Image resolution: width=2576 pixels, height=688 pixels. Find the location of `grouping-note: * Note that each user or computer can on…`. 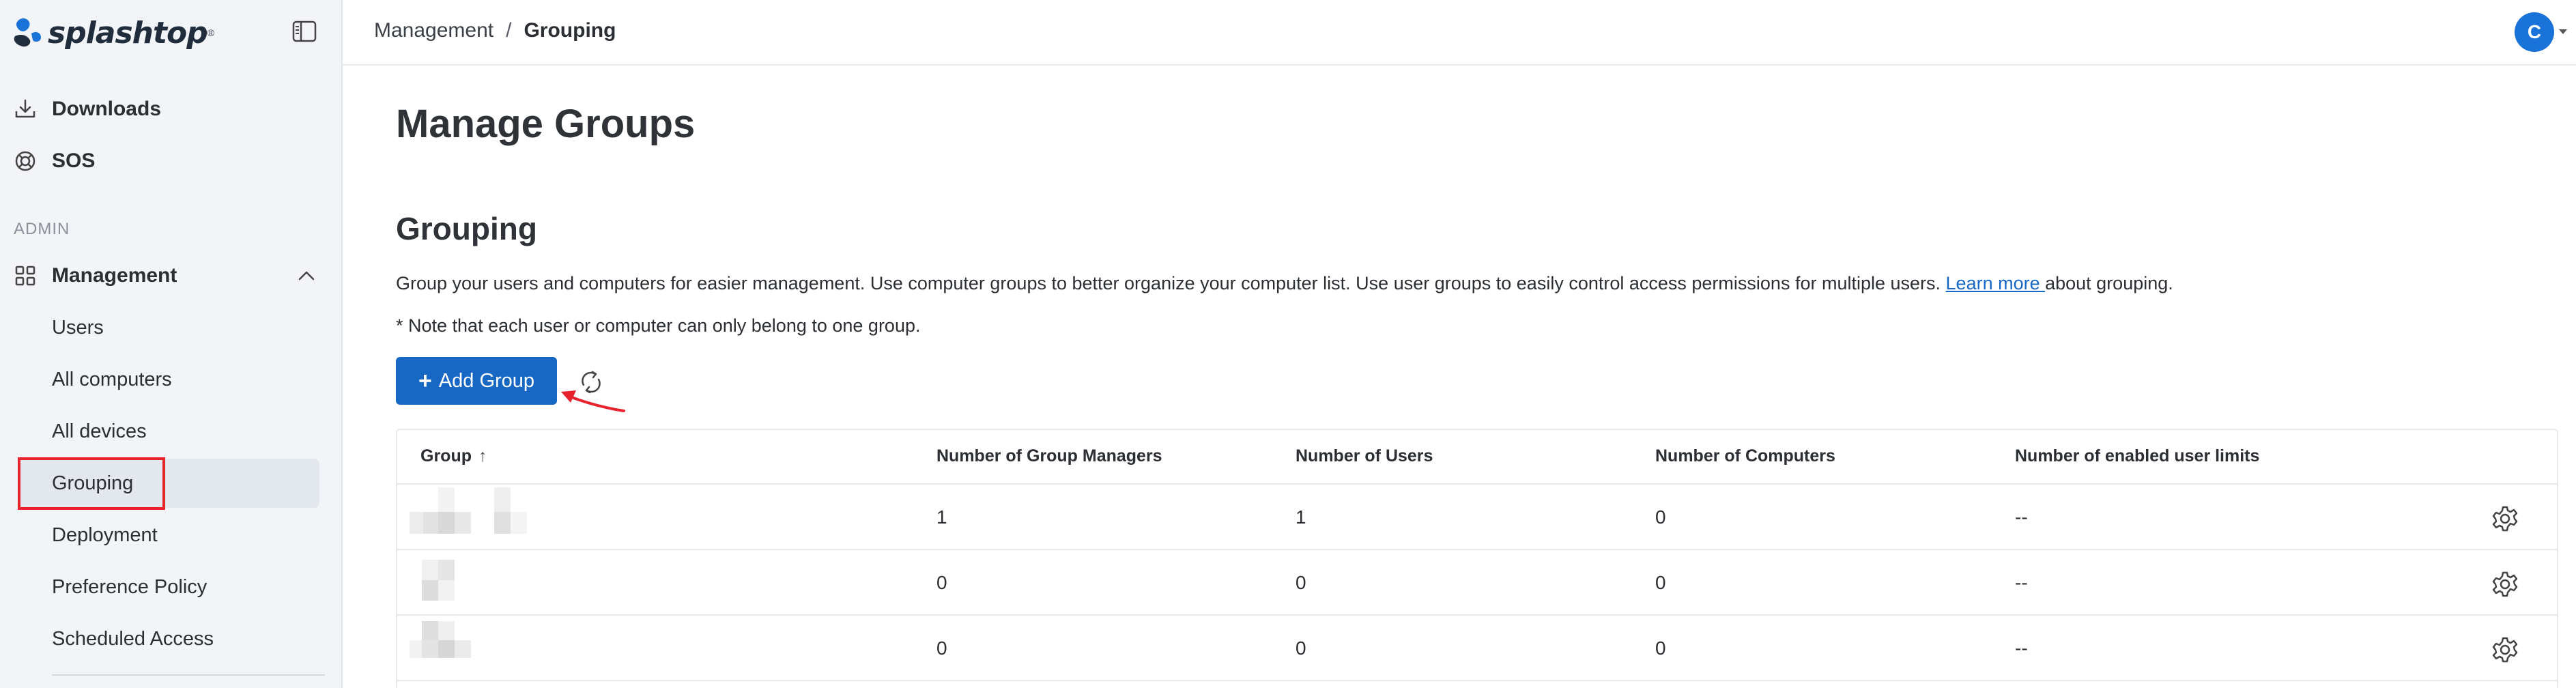

grouping-note: * Note that each user or computer can on… is located at coordinates (658, 325).